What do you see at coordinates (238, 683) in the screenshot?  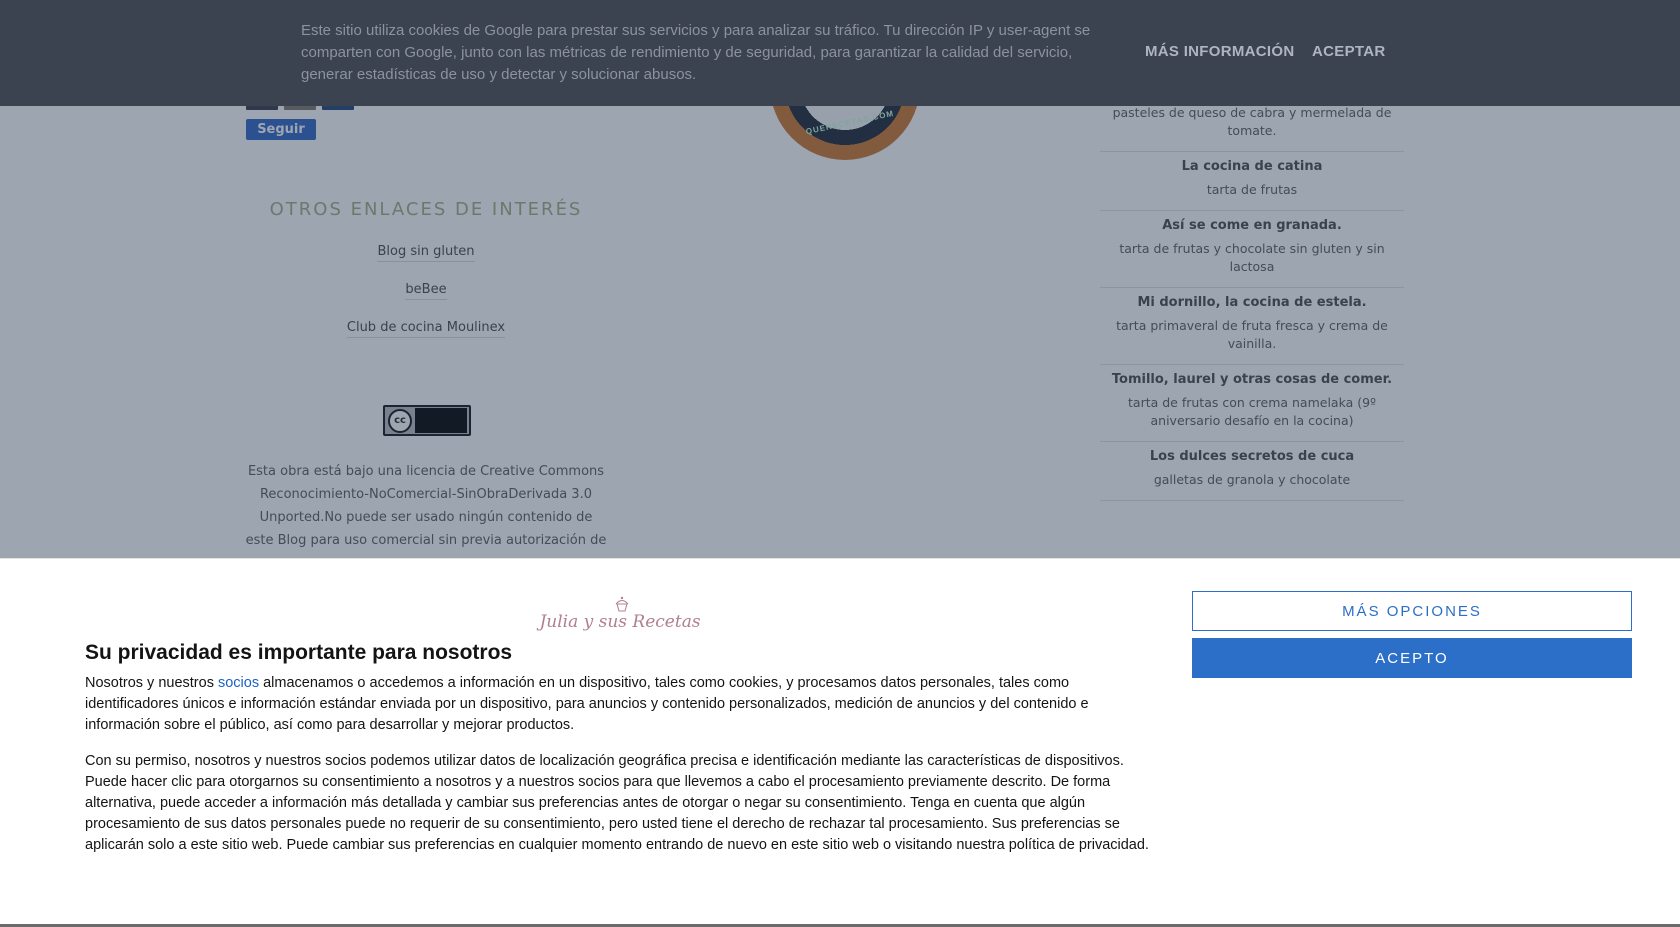 I see `partners-link: socios` at bounding box center [238, 683].